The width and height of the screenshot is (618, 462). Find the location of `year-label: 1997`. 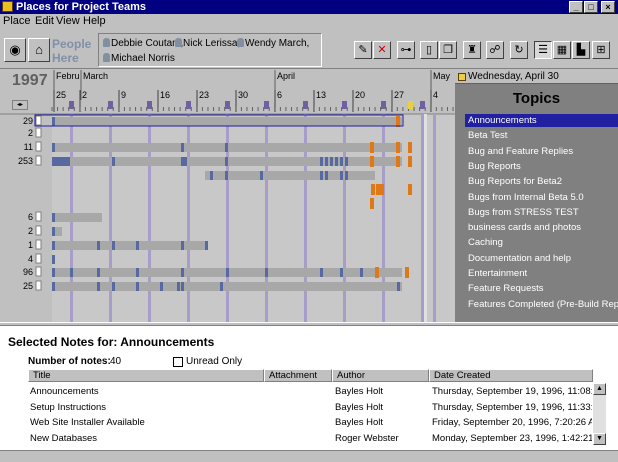

year-label: 1997 is located at coordinates (30, 80).